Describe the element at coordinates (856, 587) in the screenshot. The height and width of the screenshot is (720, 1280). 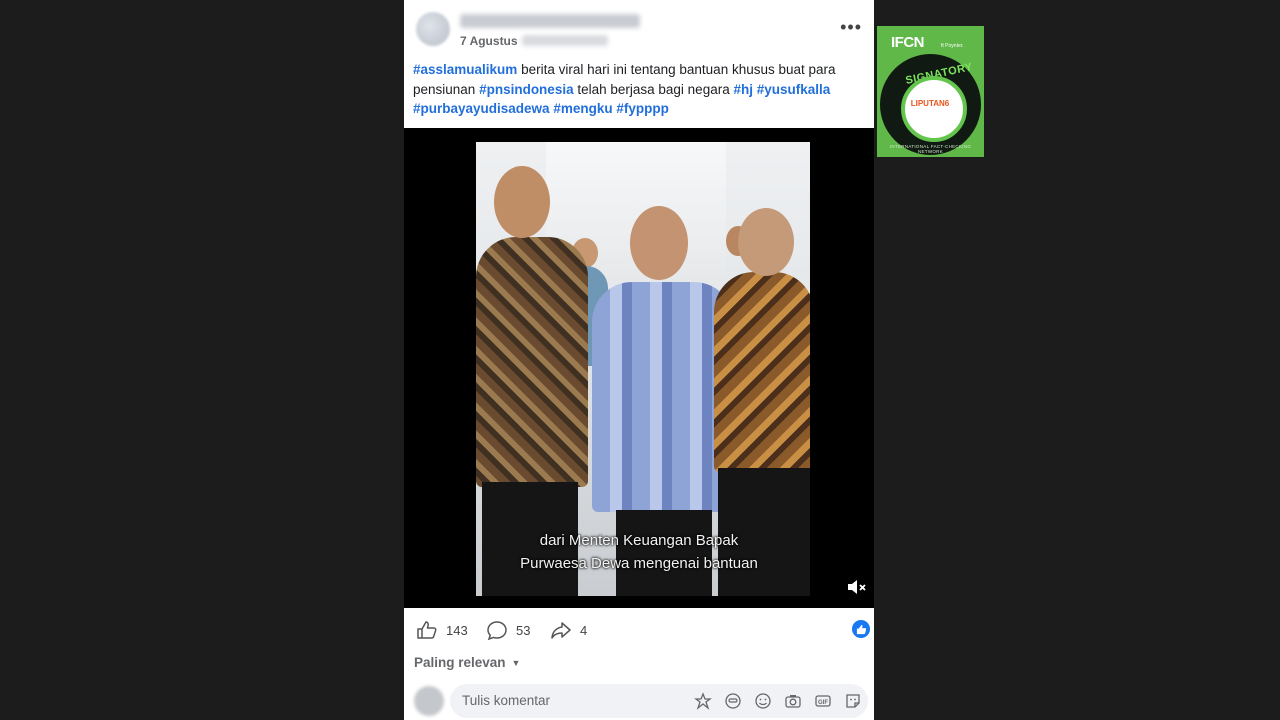
I see `mute-icon` at that location.